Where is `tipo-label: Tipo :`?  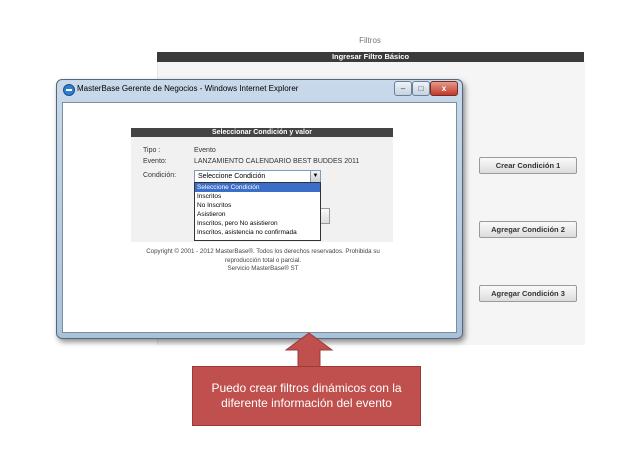 tipo-label: Tipo : is located at coordinates (152, 150).